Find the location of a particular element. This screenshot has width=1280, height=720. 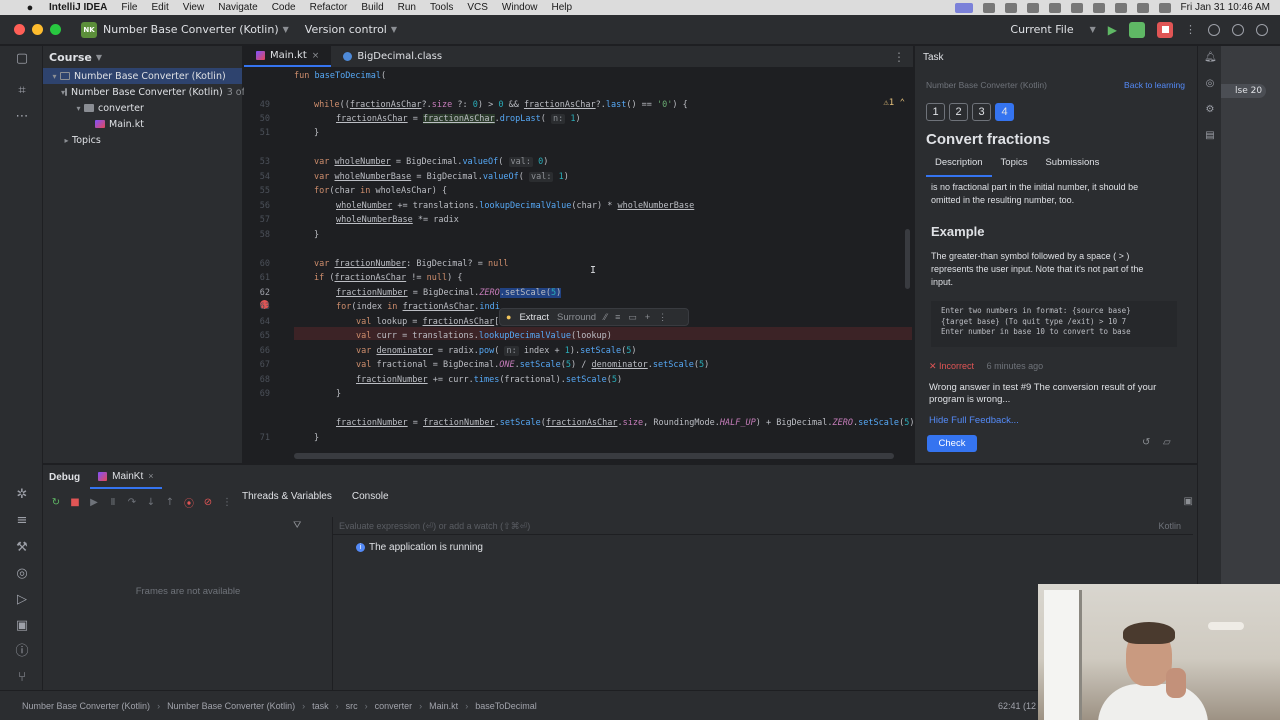

tree-item-topics: ▸ Topics is located at coordinates (142, 140).